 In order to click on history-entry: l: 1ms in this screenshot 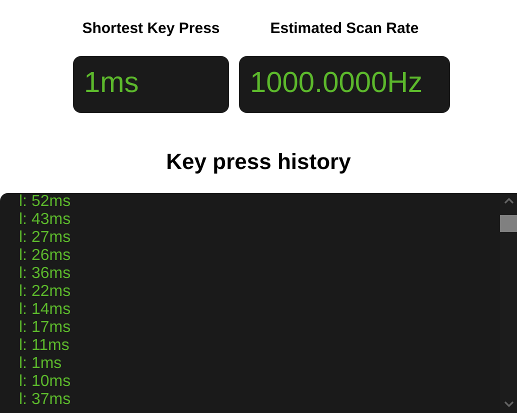, I will do `click(40, 364)`.